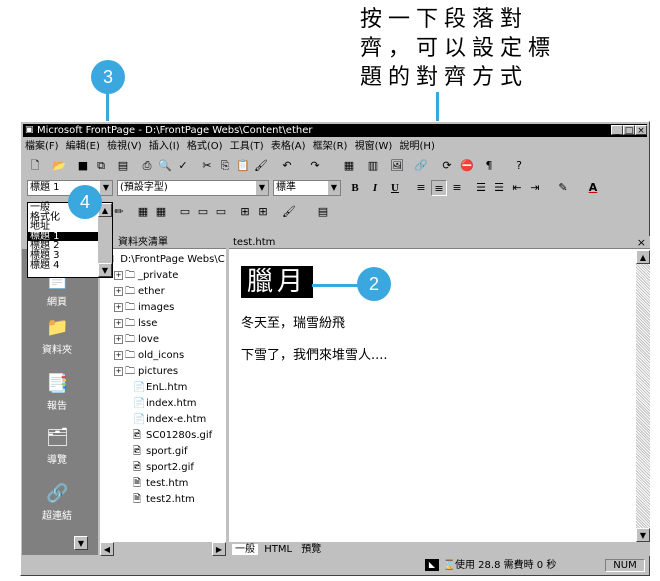  What do you see at coordinates (421, 166) in the screenshot?
I see `hyperlink-icon: 🔗` at bounding box center [421, 166].